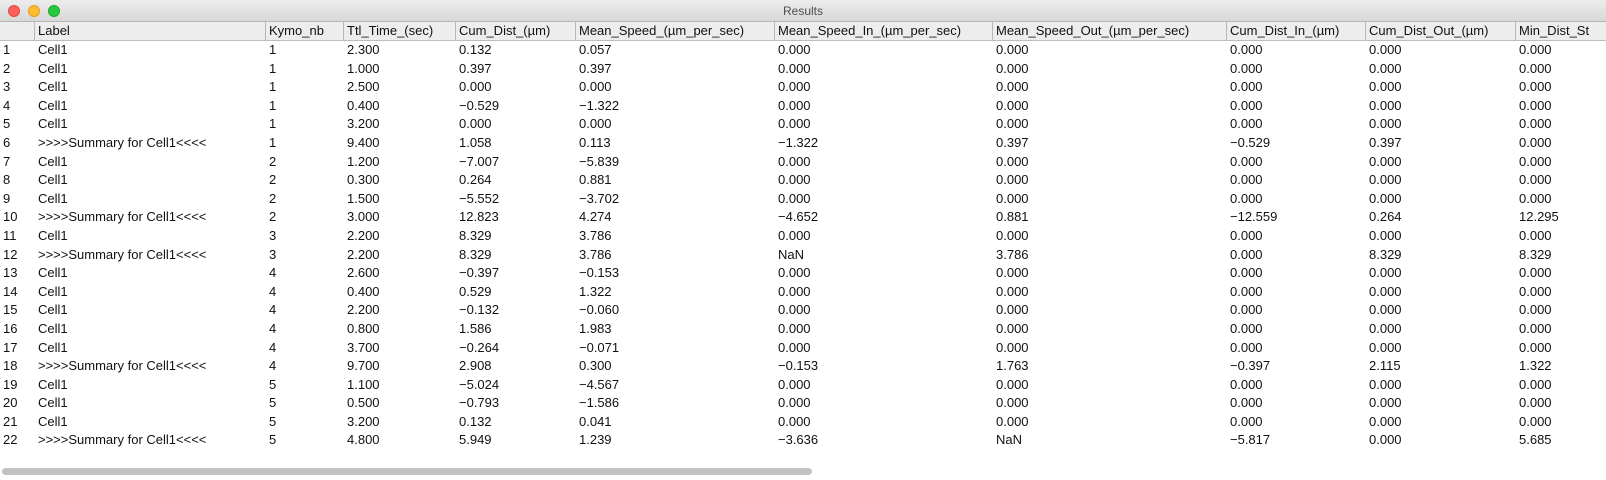 The width and height of the screenshot is (1606, 480). I want to click on cell-mean-speed: 3.786, so click(595, 235).